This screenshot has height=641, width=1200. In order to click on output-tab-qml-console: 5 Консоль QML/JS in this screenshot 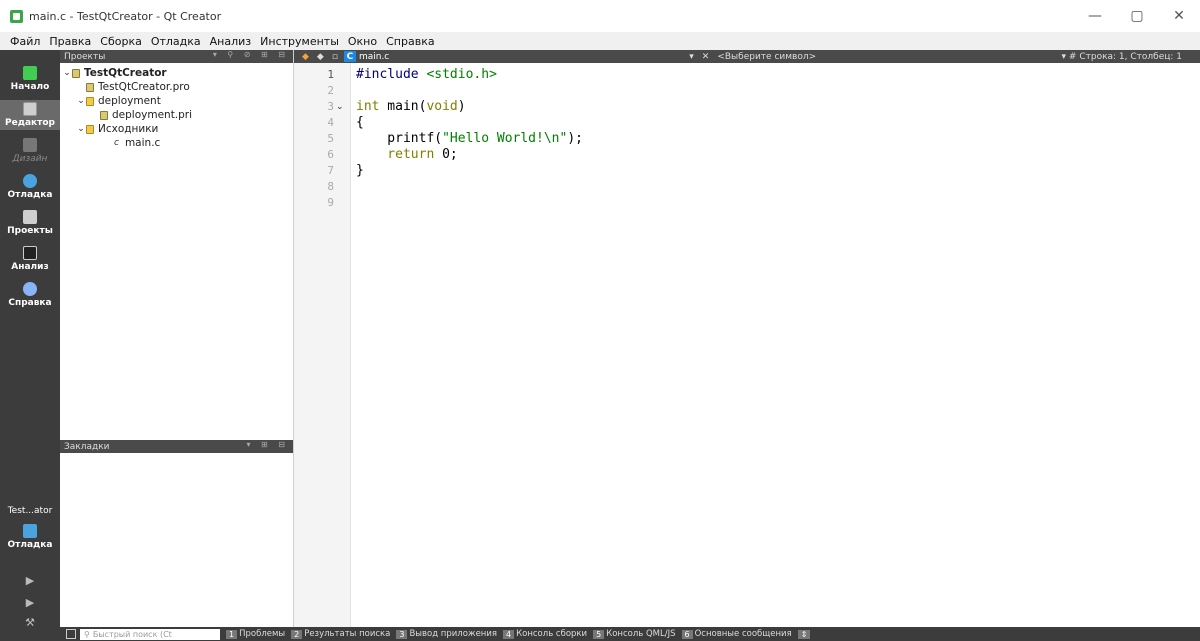, I will do `click(634, 634)`.